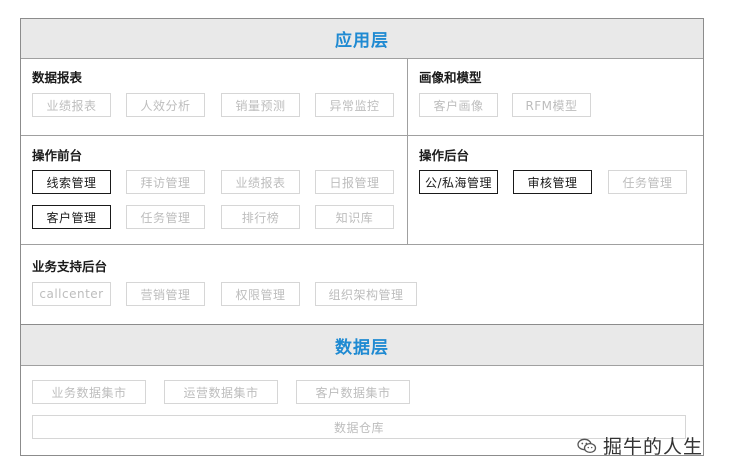 The image size is (729, 476). I want to click on data-layer-title: 数据层, so click(362, 347).